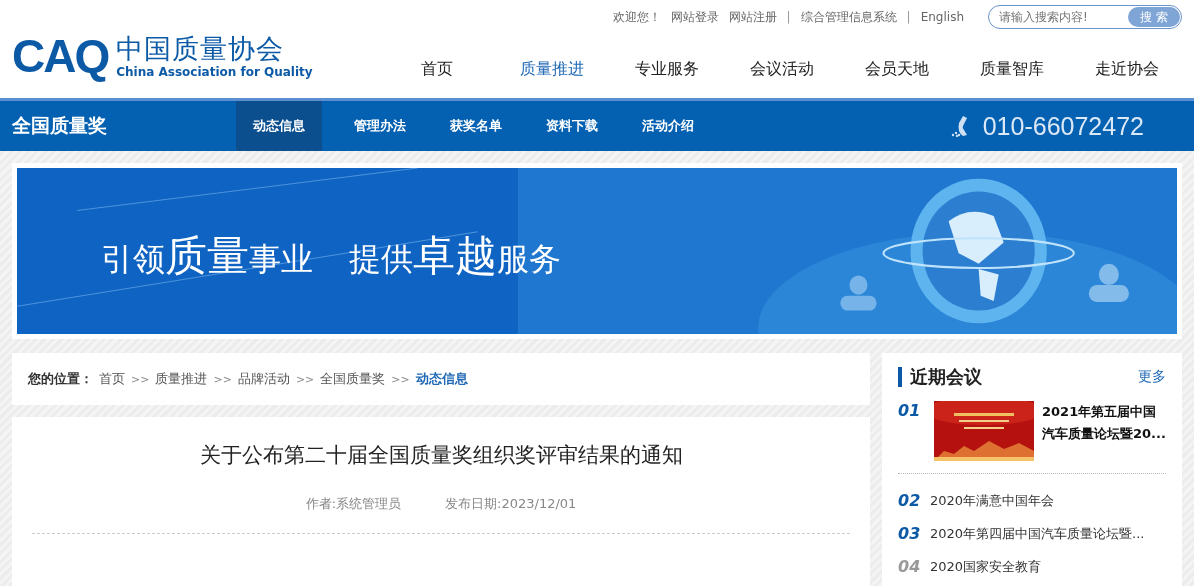  Describe the element at coordinates (781, 69) in the screenshot. I see `nav-item: 会议活动` at that location.